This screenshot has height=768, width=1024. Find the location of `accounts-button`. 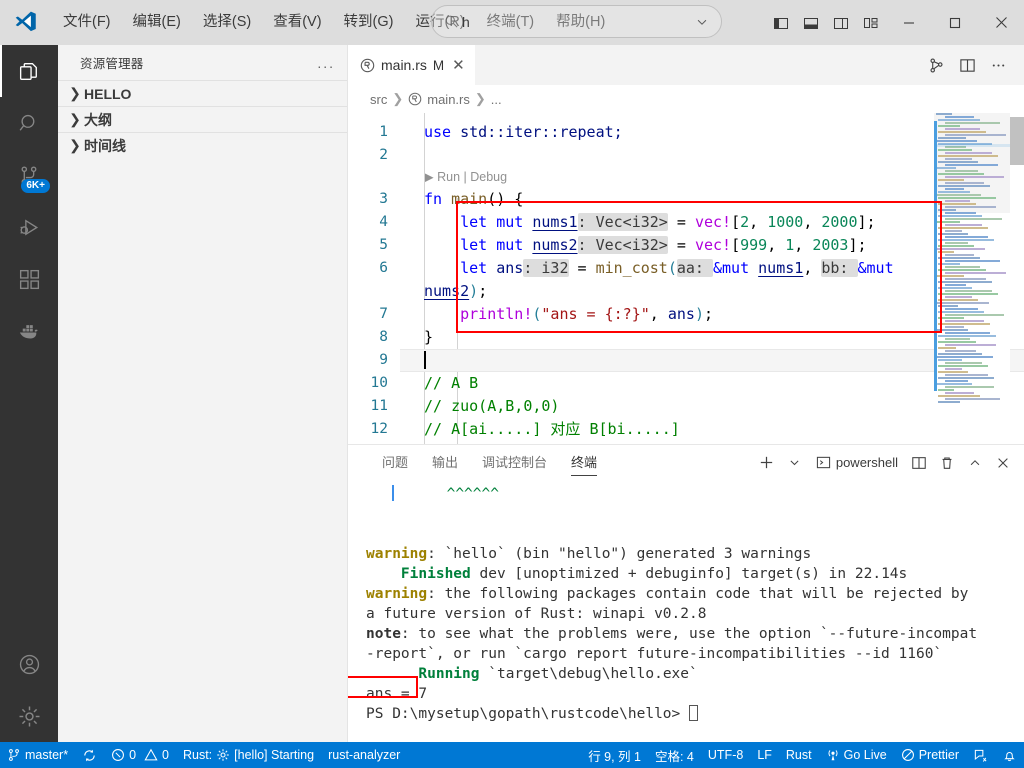

accounts-button is located at coordinates (29, 664).